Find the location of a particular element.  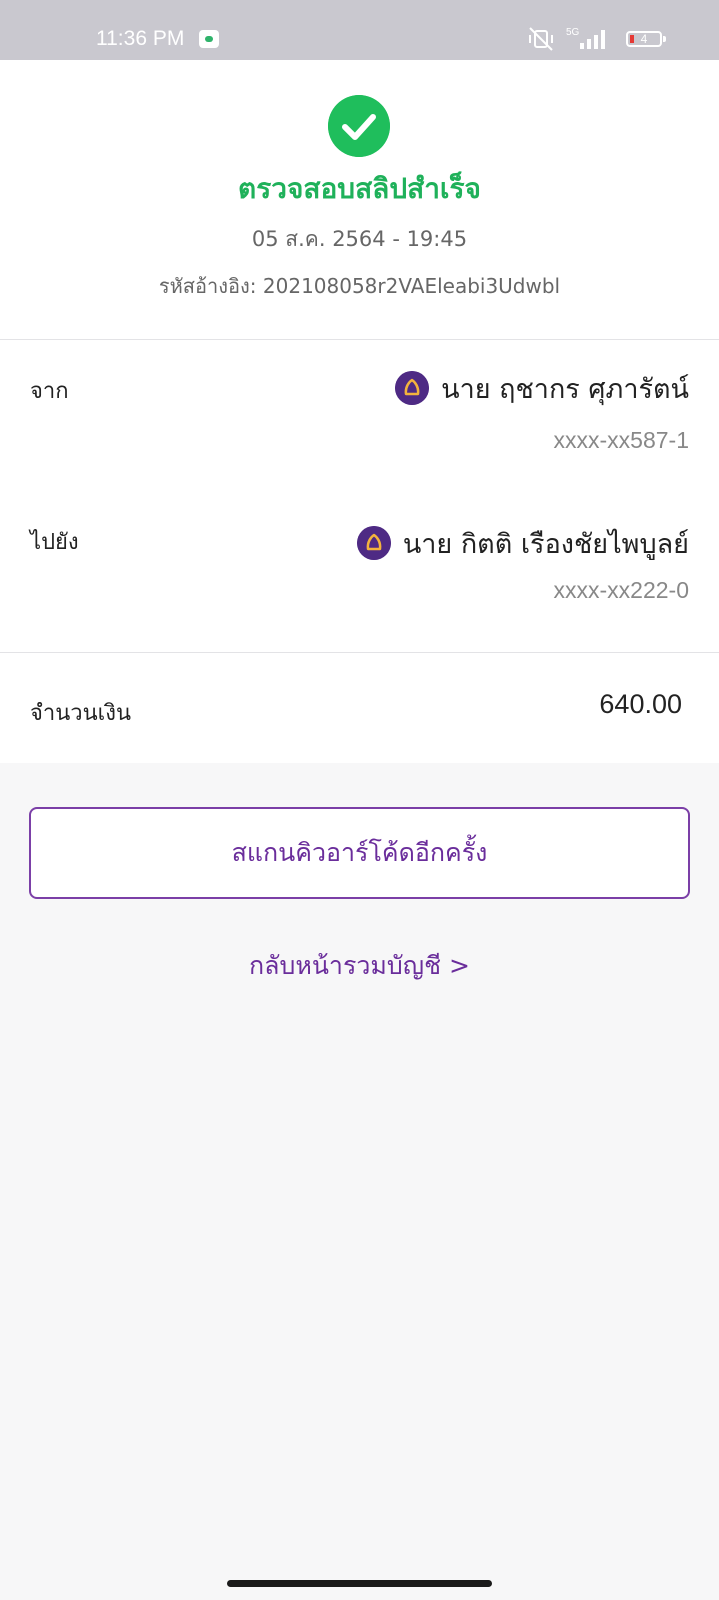

amount-value: 640.00 is located at coordinates (640, 704).